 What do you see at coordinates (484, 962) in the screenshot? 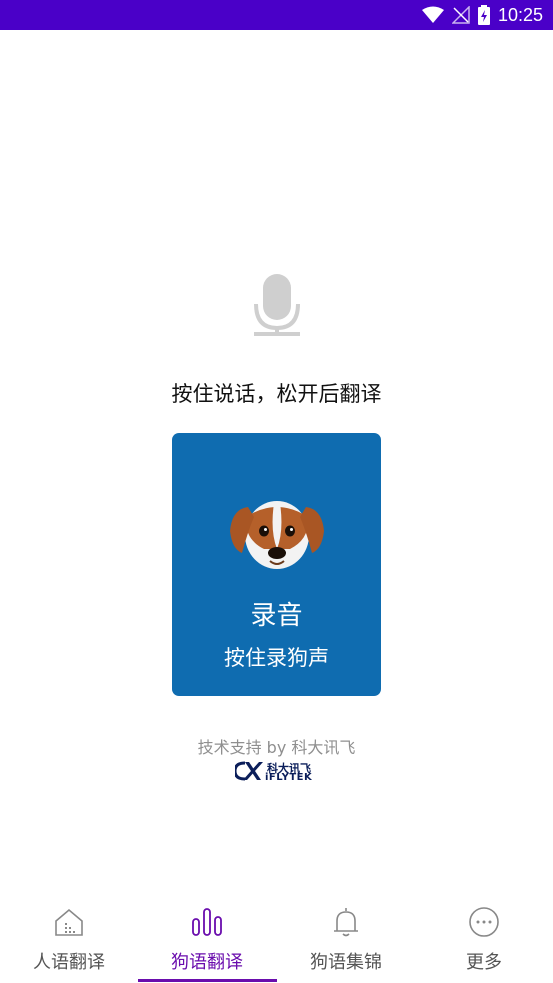
I see `tab-label: 更多` at bounding box center [484, 962].